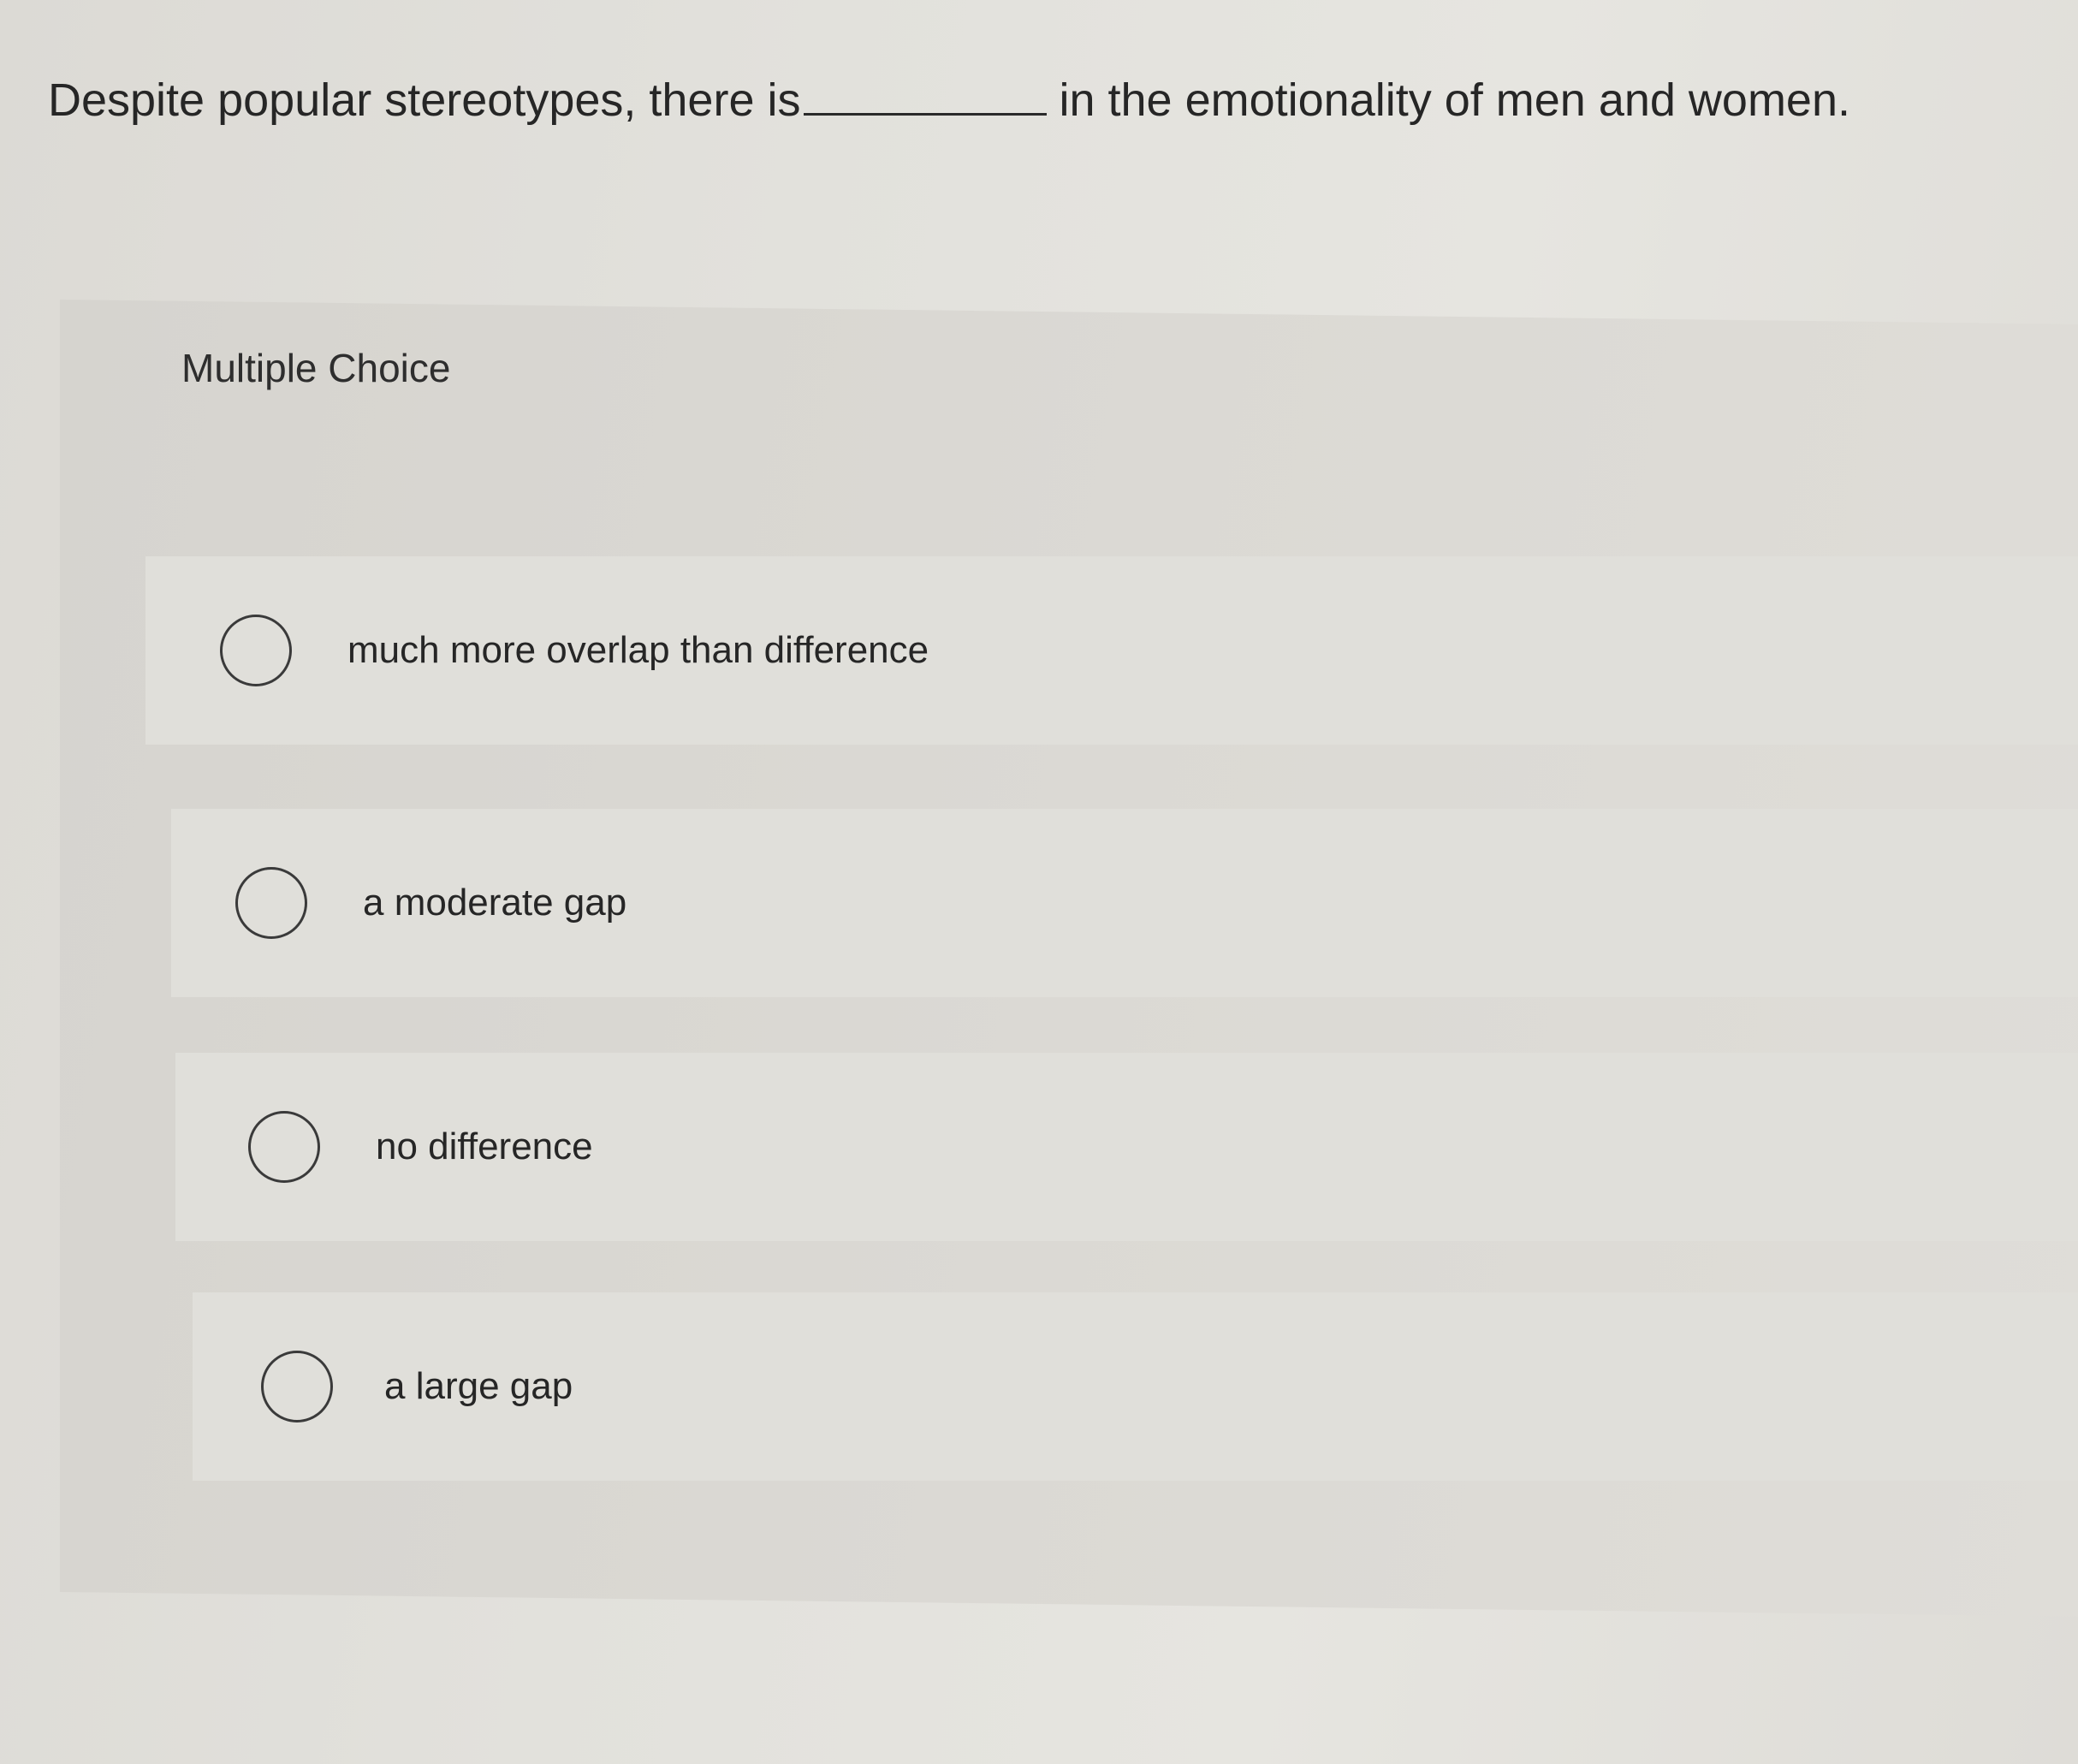 This screenshot has width=2078, height=1764. Describe the element at coordinates (316, 368) in the screenshot. I see `question-type-label: Multiple Choice` at that location.